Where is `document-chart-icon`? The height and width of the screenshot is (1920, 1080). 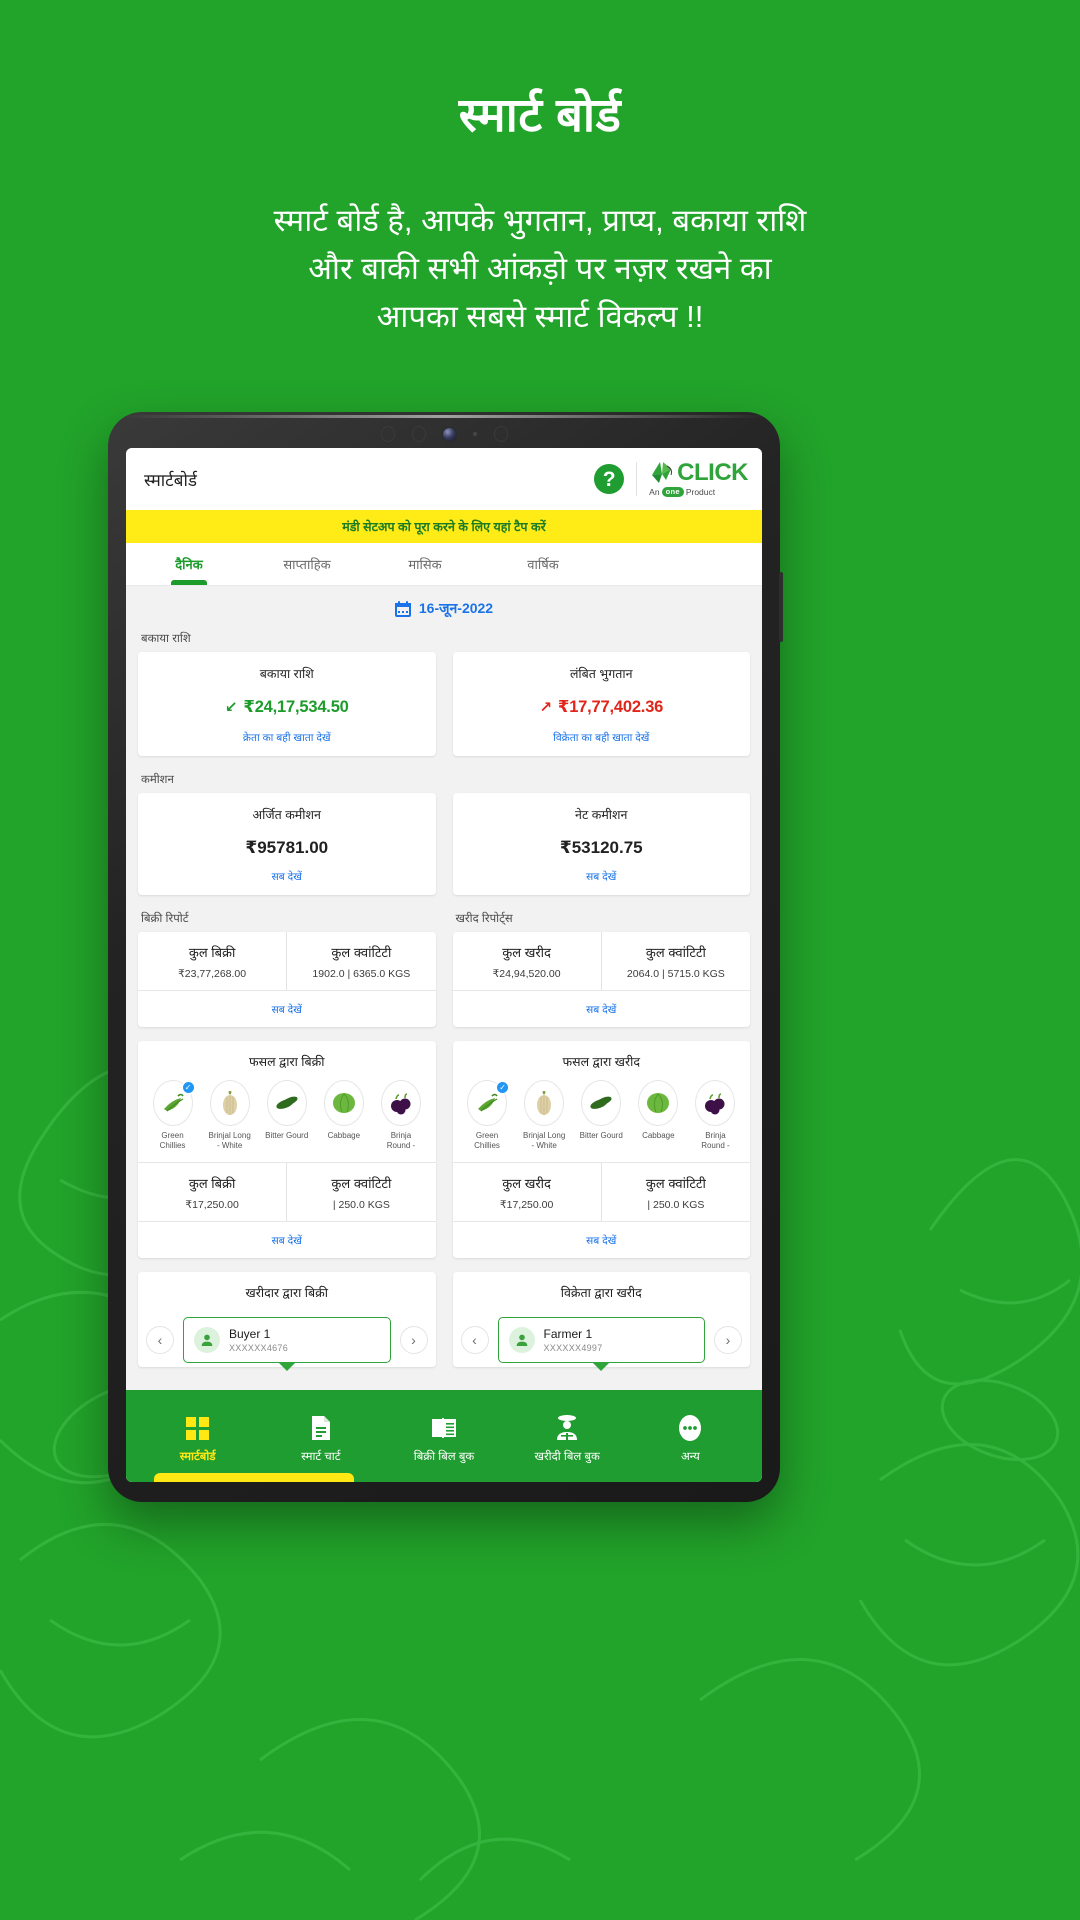
document-chart-icon is located at coordinates (320, 1428).